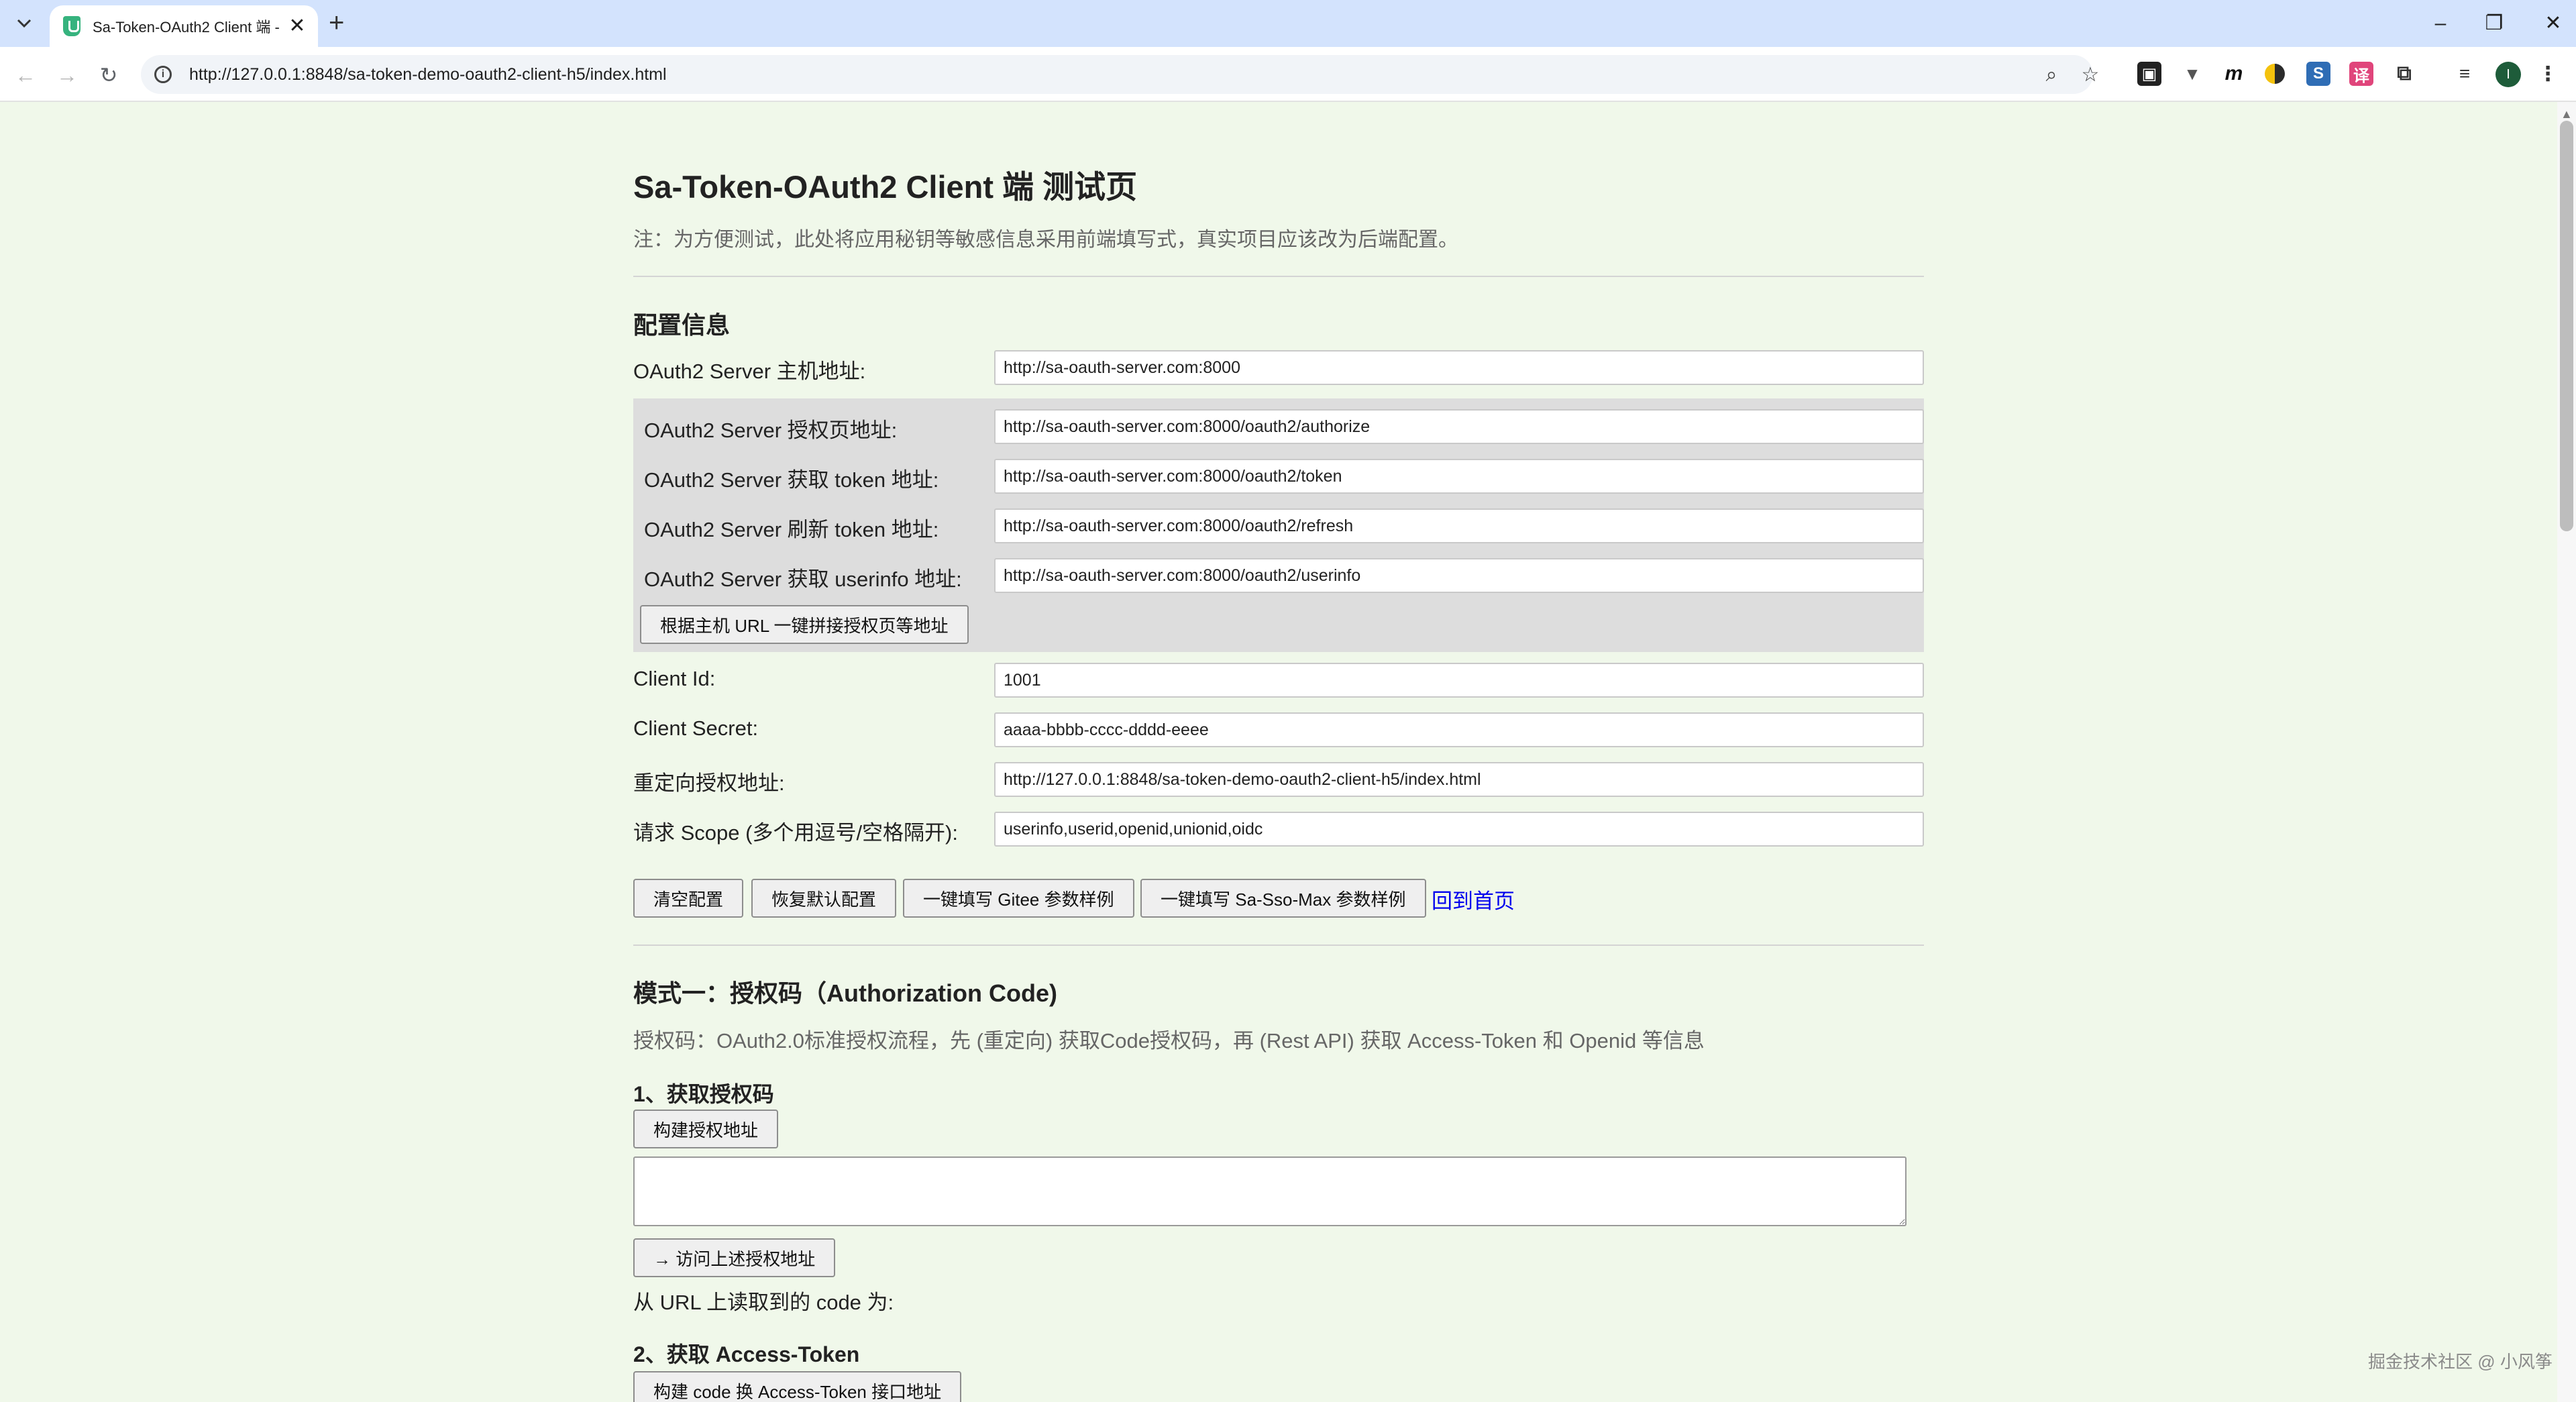  I want to click on minimize-icon: –, so click(2440, 24).